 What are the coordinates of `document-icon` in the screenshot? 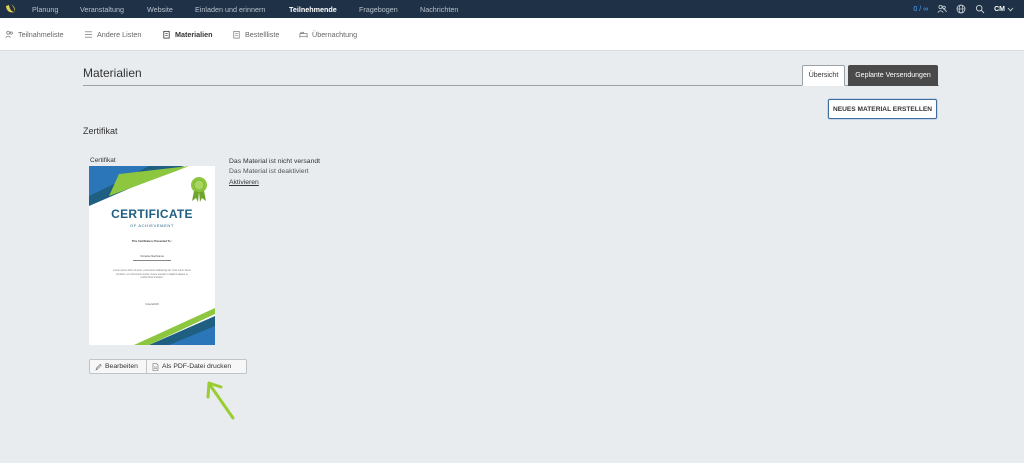 It's located at (155, 366).